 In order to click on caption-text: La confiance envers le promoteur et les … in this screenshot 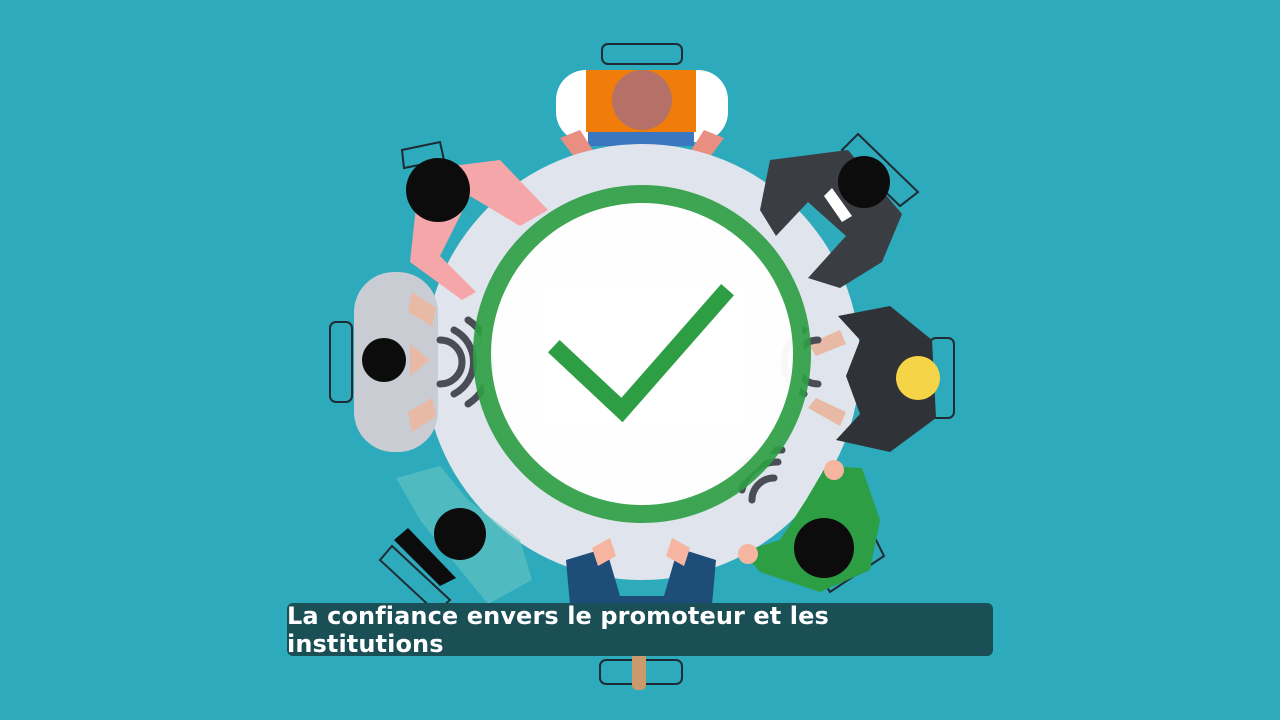, I will do `click(558, 629)`.